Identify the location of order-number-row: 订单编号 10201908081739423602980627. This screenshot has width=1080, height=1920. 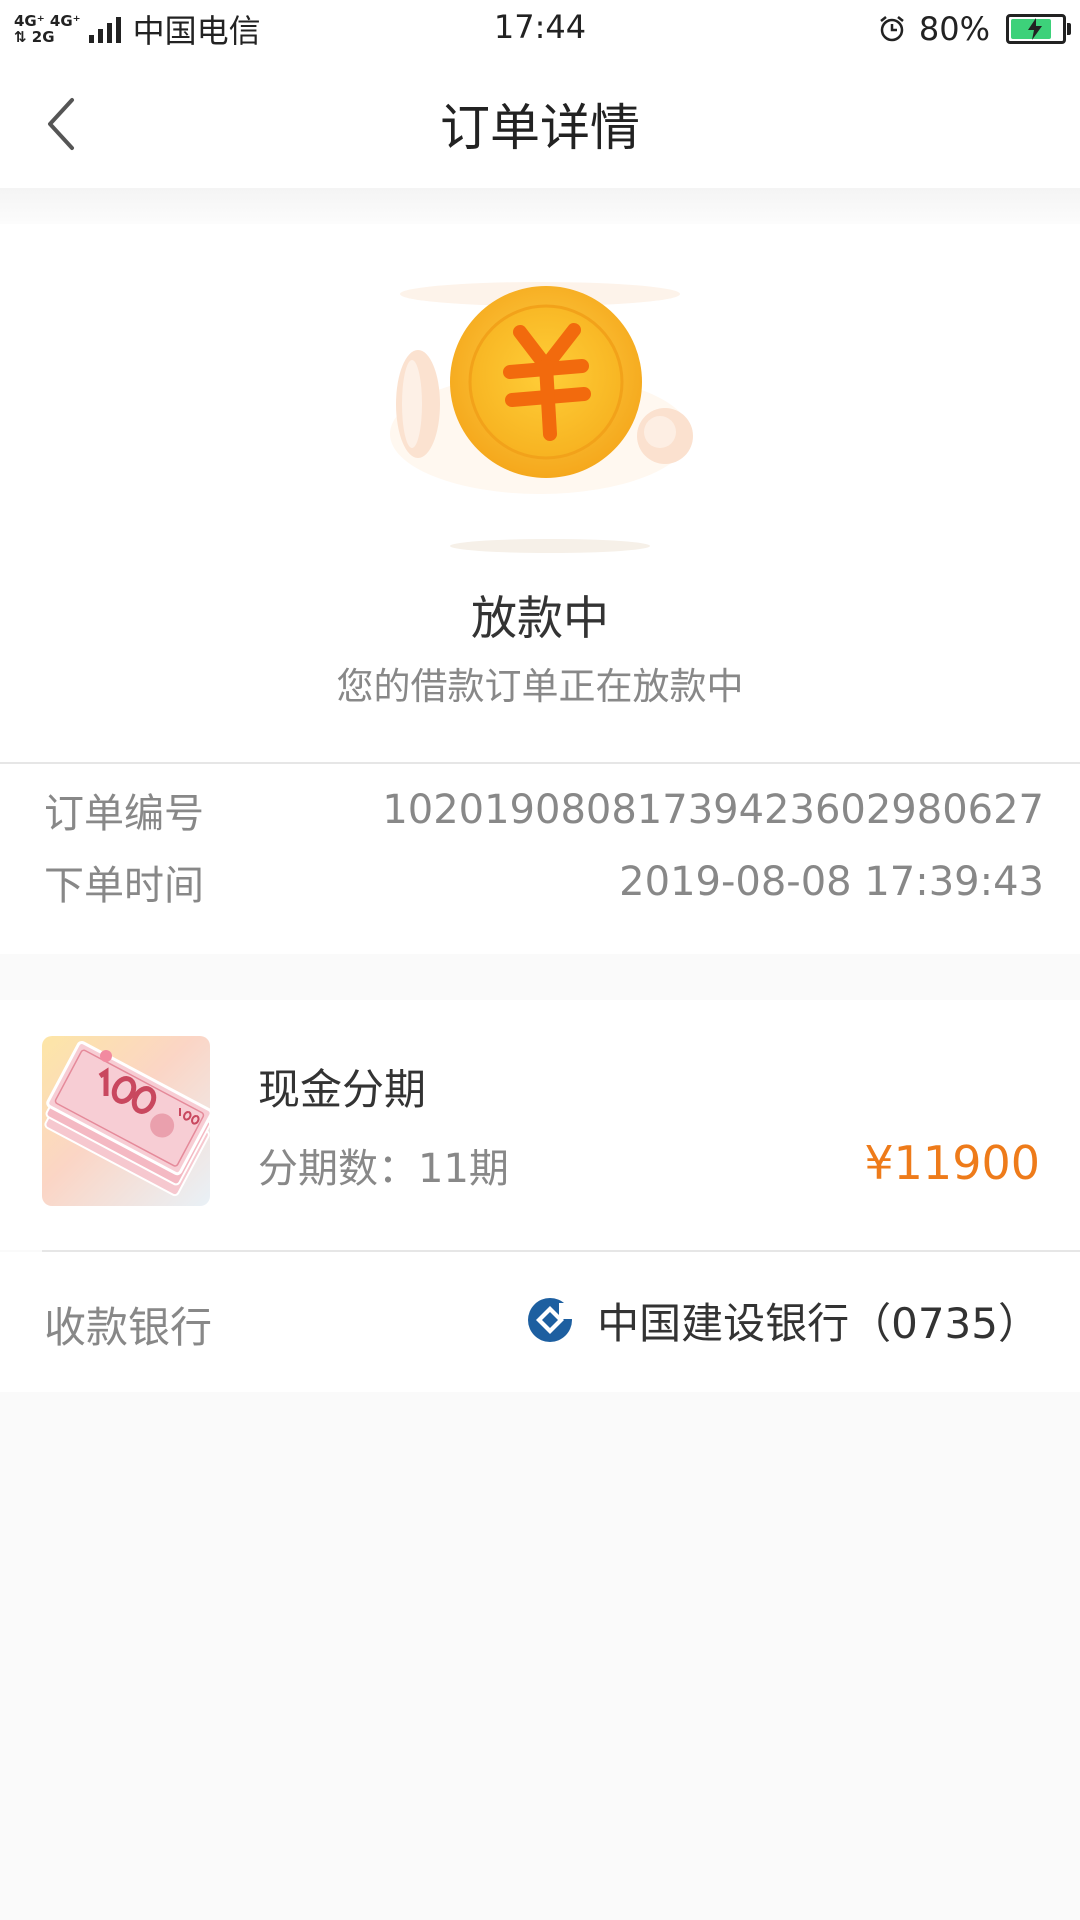
(544, 810).